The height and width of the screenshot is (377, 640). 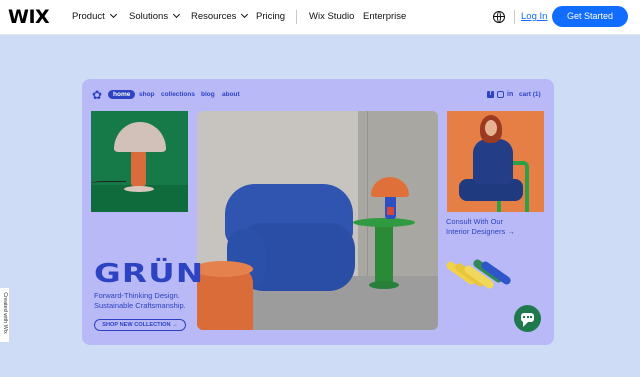 I want to click on shop-new-collection-button: SHOP NEW COLLECTION →, so click(x=140, y=325).